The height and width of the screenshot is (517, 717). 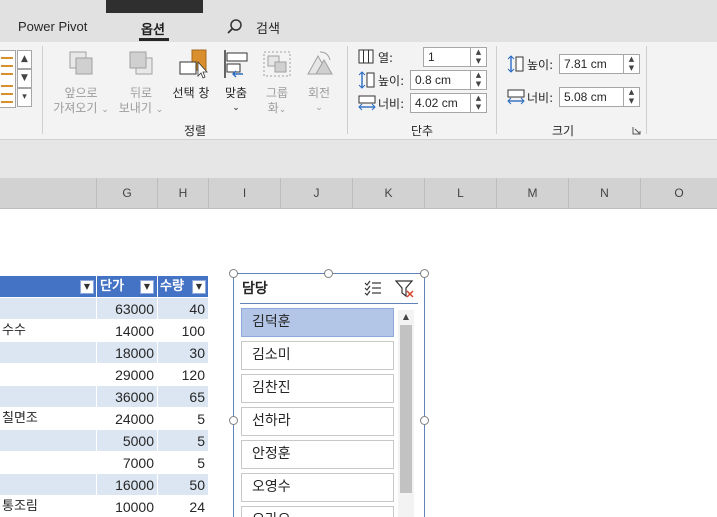 What do you see at coordinates (183, 331) in the screenshot?
I see `table-cell-qty: 100` at bounding box center [183, 331].